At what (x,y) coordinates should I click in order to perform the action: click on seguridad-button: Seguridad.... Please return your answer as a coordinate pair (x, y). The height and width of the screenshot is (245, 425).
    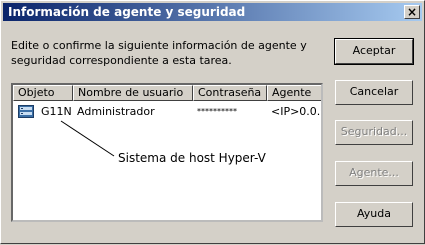
    Looking at the image, I should click on (374, 132).